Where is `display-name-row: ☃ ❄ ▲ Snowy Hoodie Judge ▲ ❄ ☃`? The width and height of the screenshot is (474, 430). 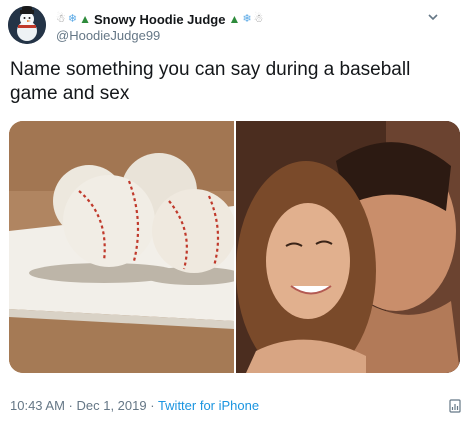
display-name-row: ☃ ❄ ▲ Snowy Hoodie Judge ▲ ❄ ☃ is located at coordinates (160, 19).